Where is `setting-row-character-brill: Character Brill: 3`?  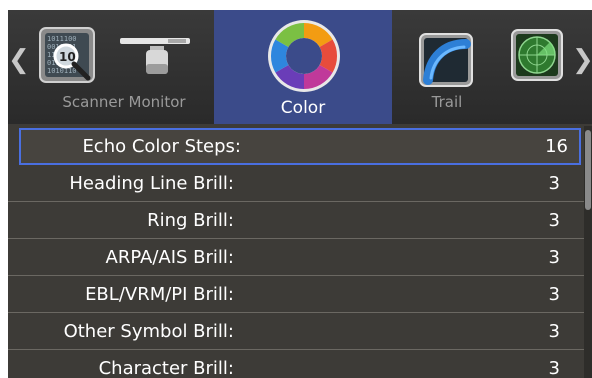 setting-row-character-brill: Character Brill: 3 is located at coordinates (296, 364).